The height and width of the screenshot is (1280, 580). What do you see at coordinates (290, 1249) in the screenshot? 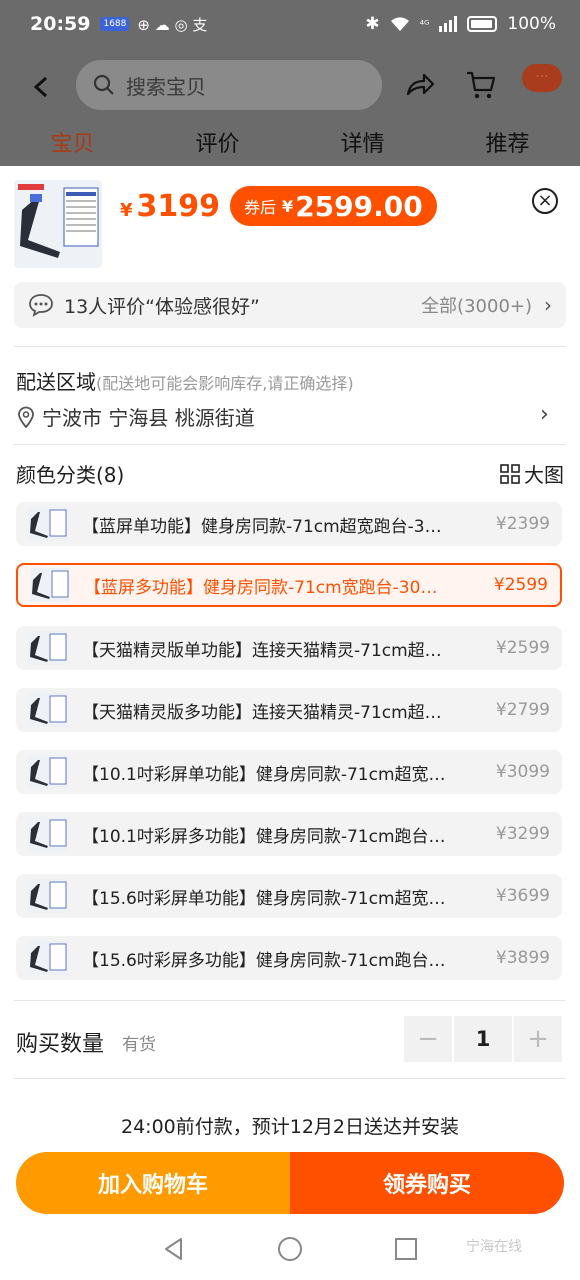
I see `nav-home-icon` at bounding box center [290, 1249].